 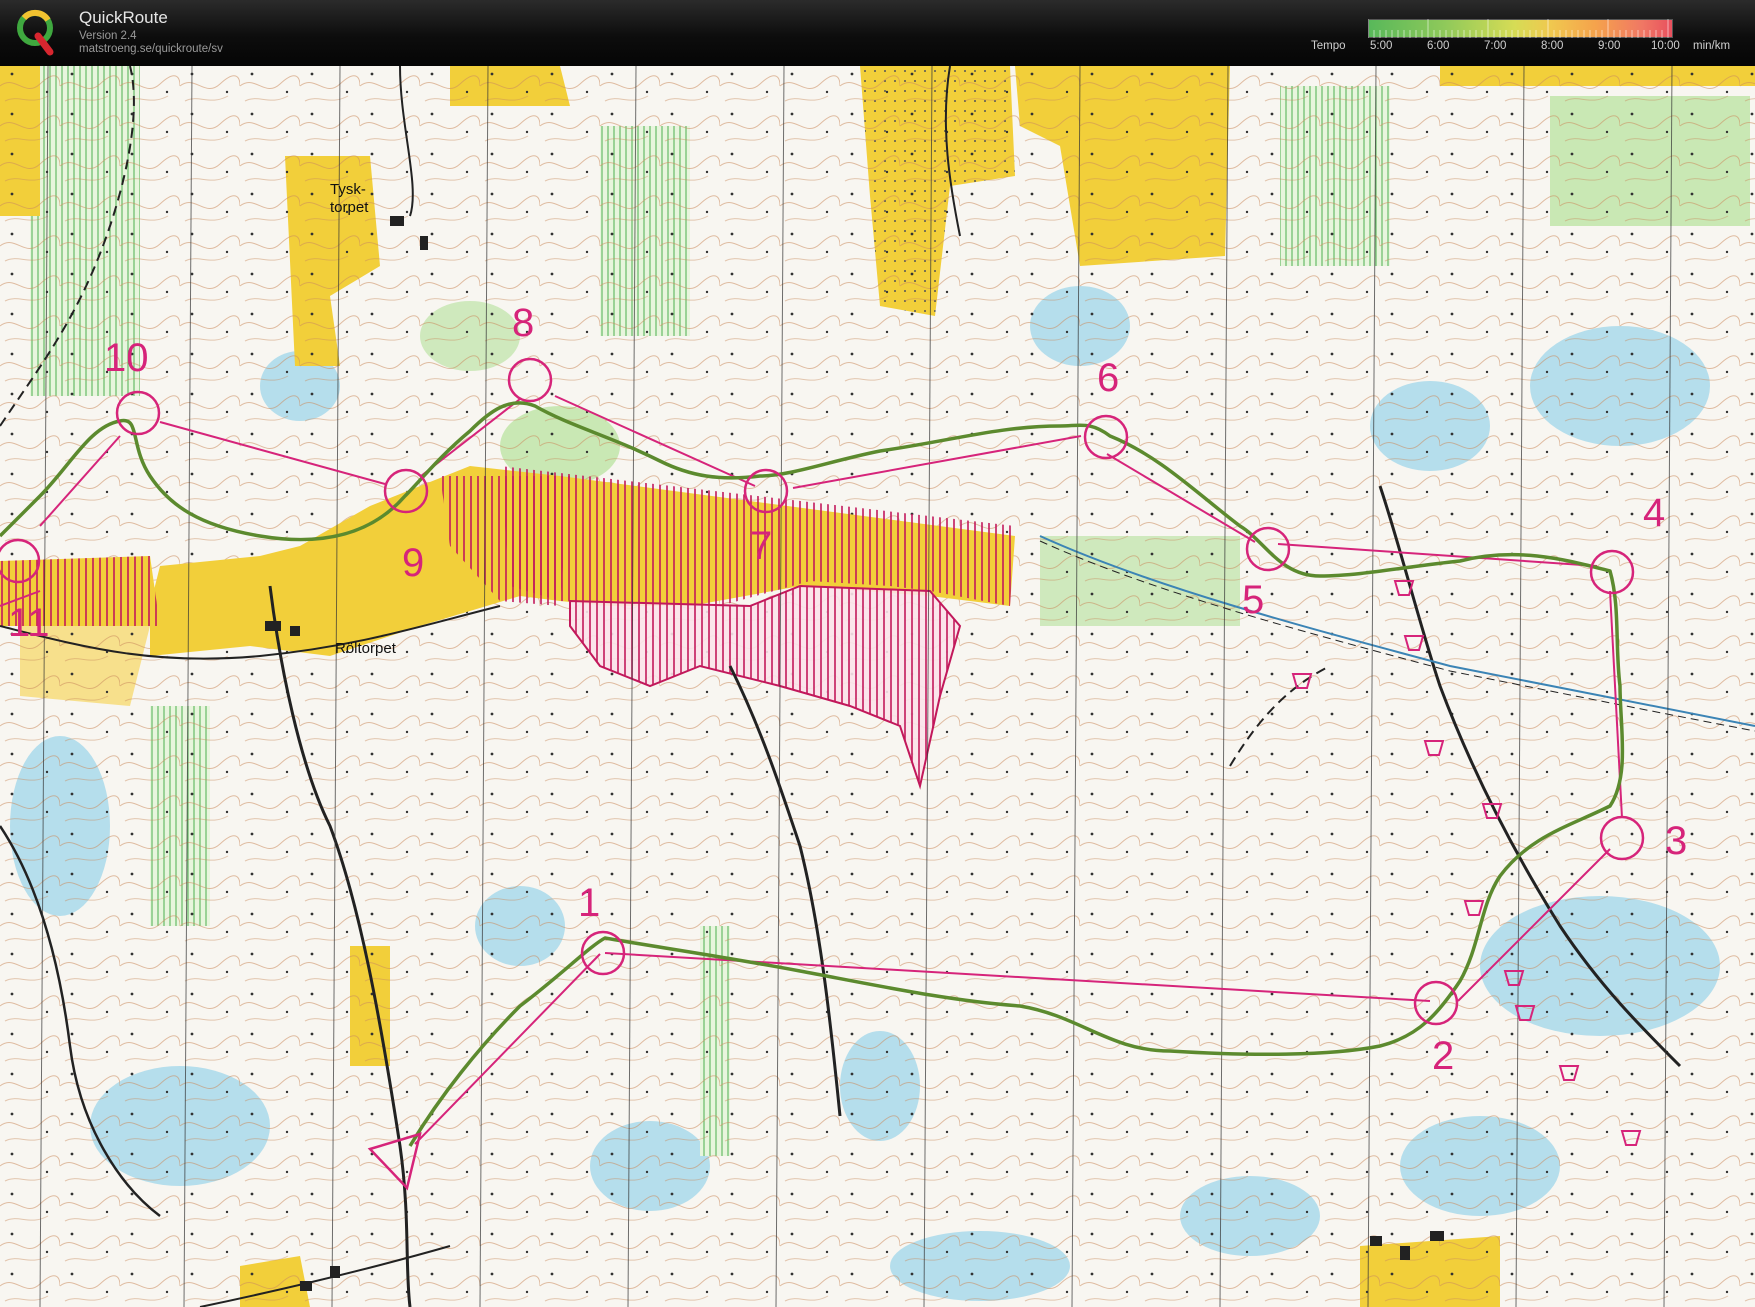 What do you see at coordinates (1609, 46) in the screenshot?
I see `tempo-tick-label: 9:00` at bounding box center [1609, 46].